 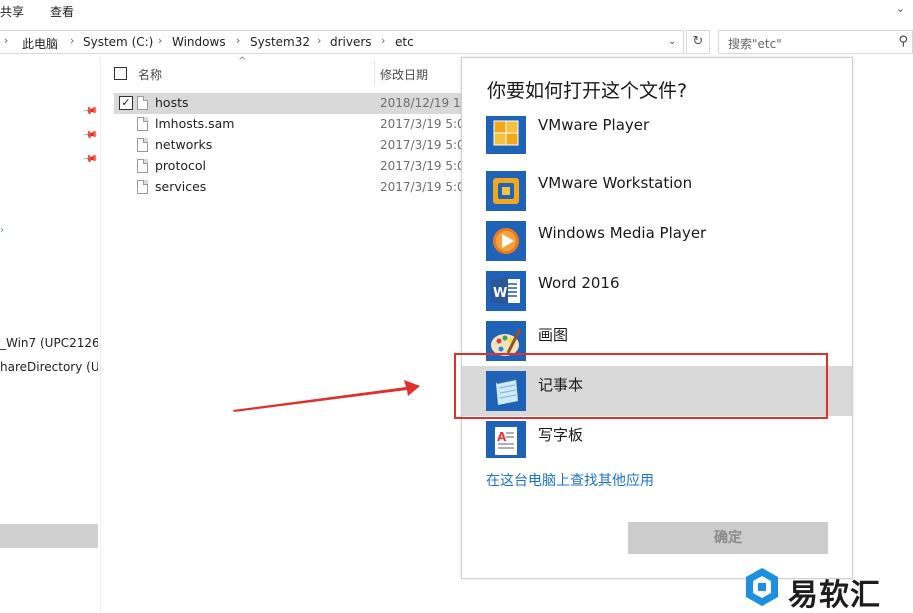 What do you see at coordinates (762, 587) in the screenshot?
I see `watermark-logo-icon` at bounding box center [762, 587].